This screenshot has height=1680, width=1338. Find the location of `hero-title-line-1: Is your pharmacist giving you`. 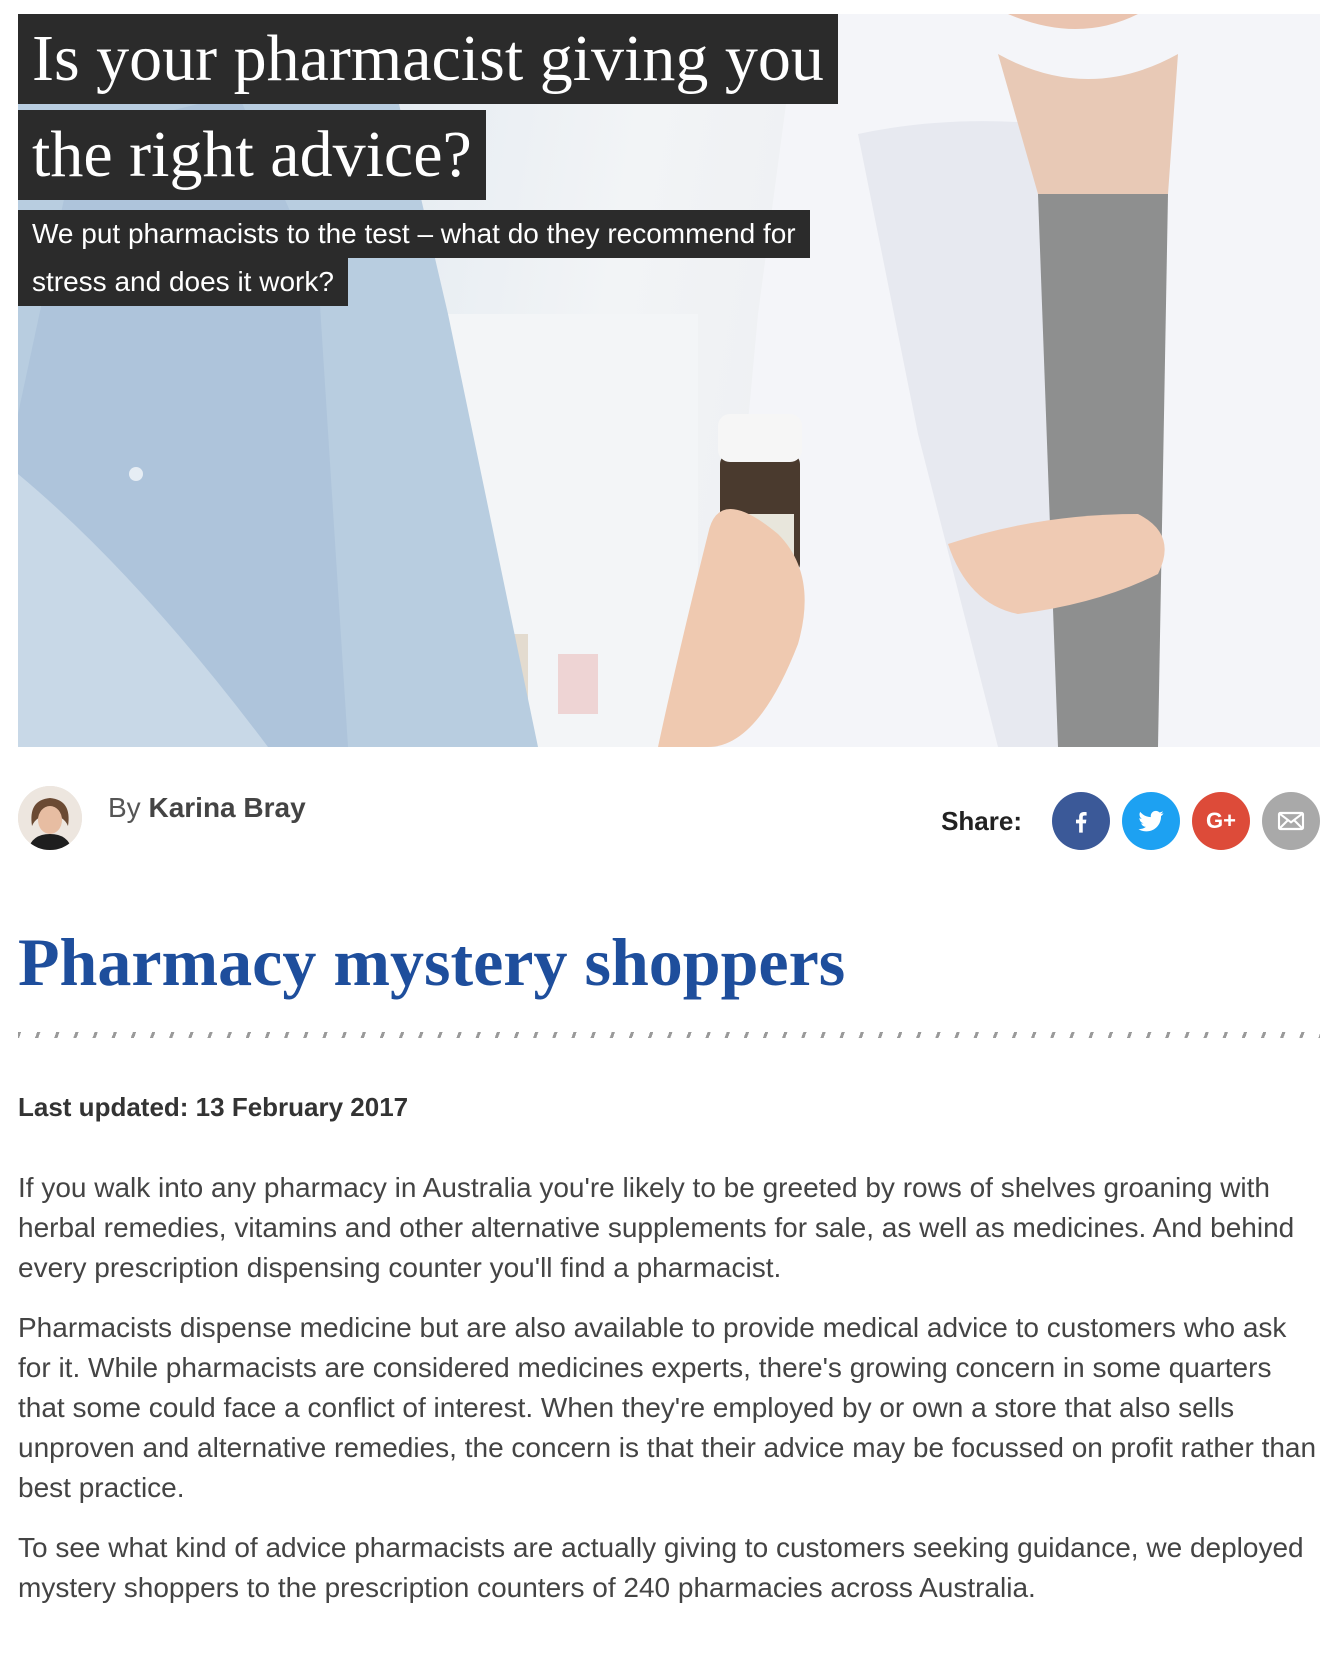

hero-title-line-1: Is your pharmacist giving you is located at coordinates (428, 59).